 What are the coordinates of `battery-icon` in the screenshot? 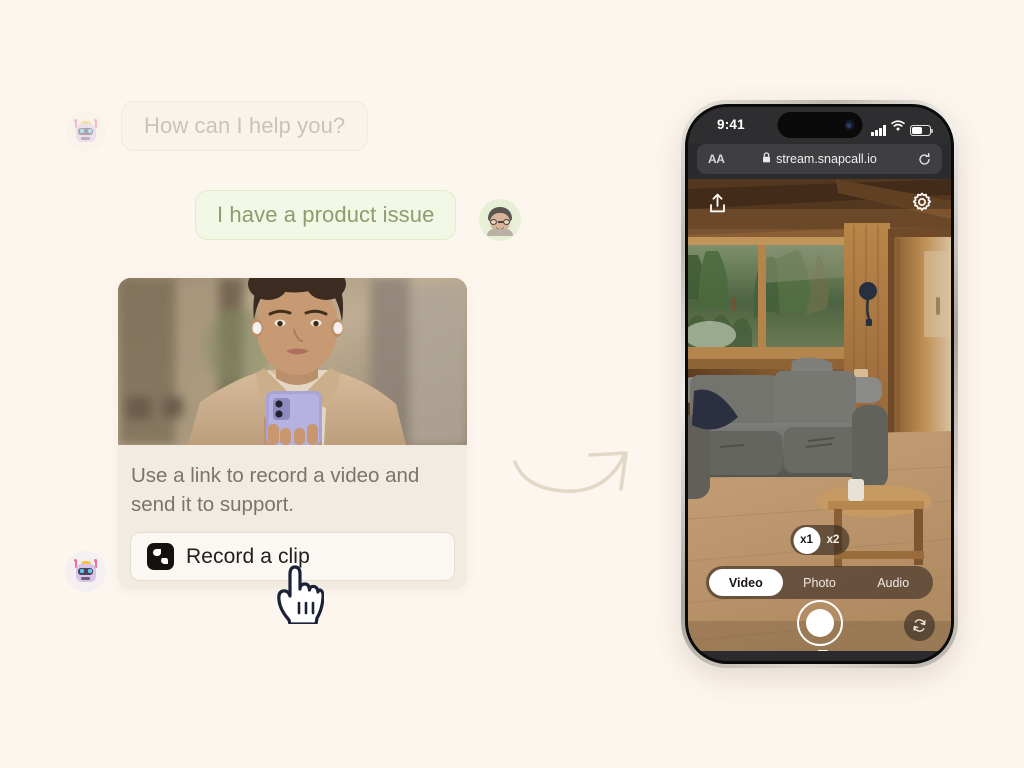 It's located at (922, 130).